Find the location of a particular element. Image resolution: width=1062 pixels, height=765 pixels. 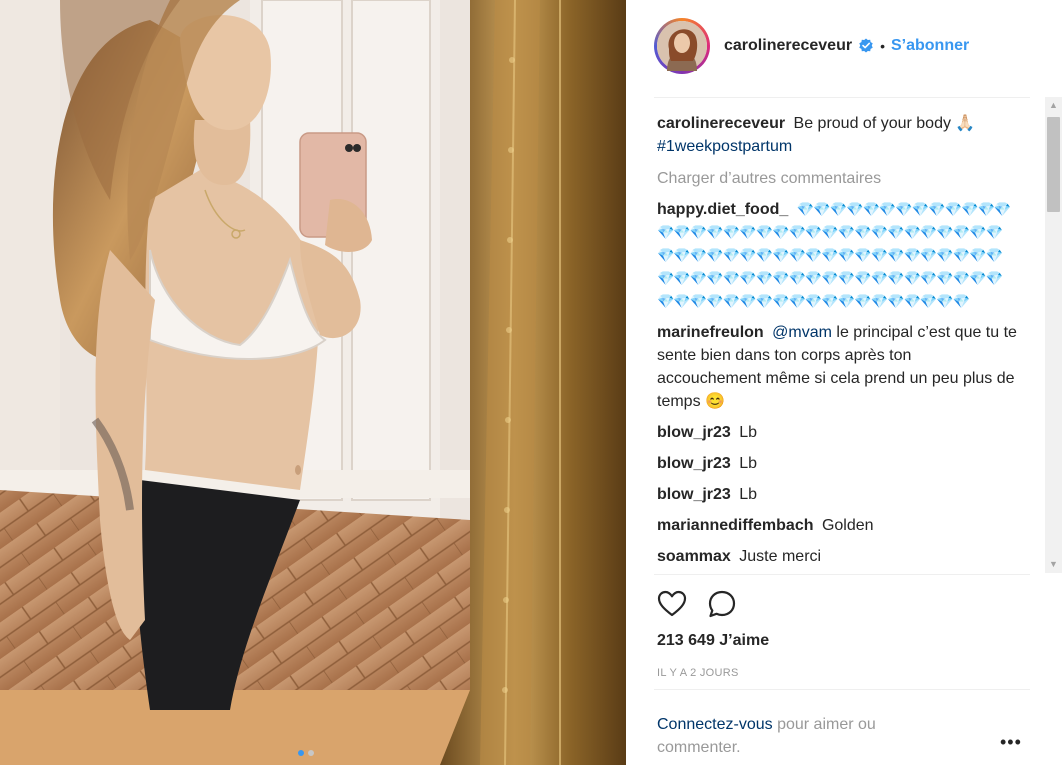

comment-item: mariannediffembach Golden is located at coordinates (837, 525).